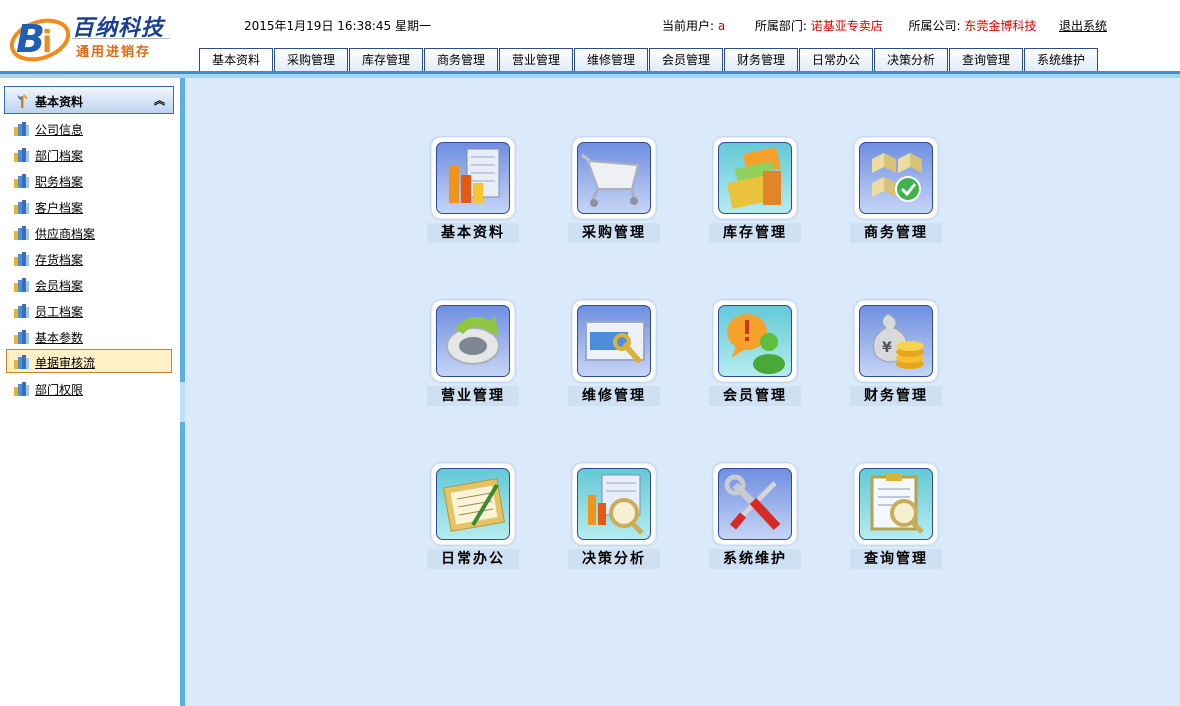 The height and width of the screenshot is (706, 1180). Describe the element at coordinates (89, 258) in the screenshot. I see `sidebar-item-stock: 存货档案` at that location.